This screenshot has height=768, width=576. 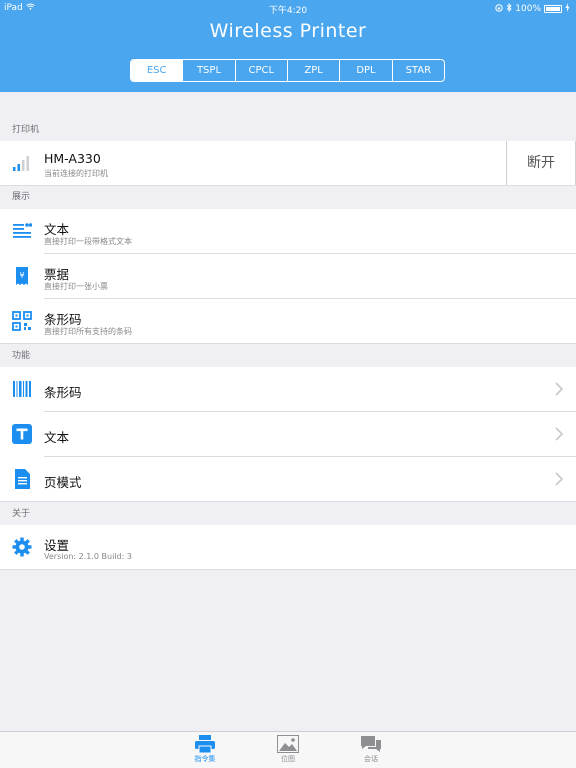 What do you see at coordinates (288, 479) in the screenshot?
I see `function-item-page-mode: 页模式` at bounding box center [288, 479].